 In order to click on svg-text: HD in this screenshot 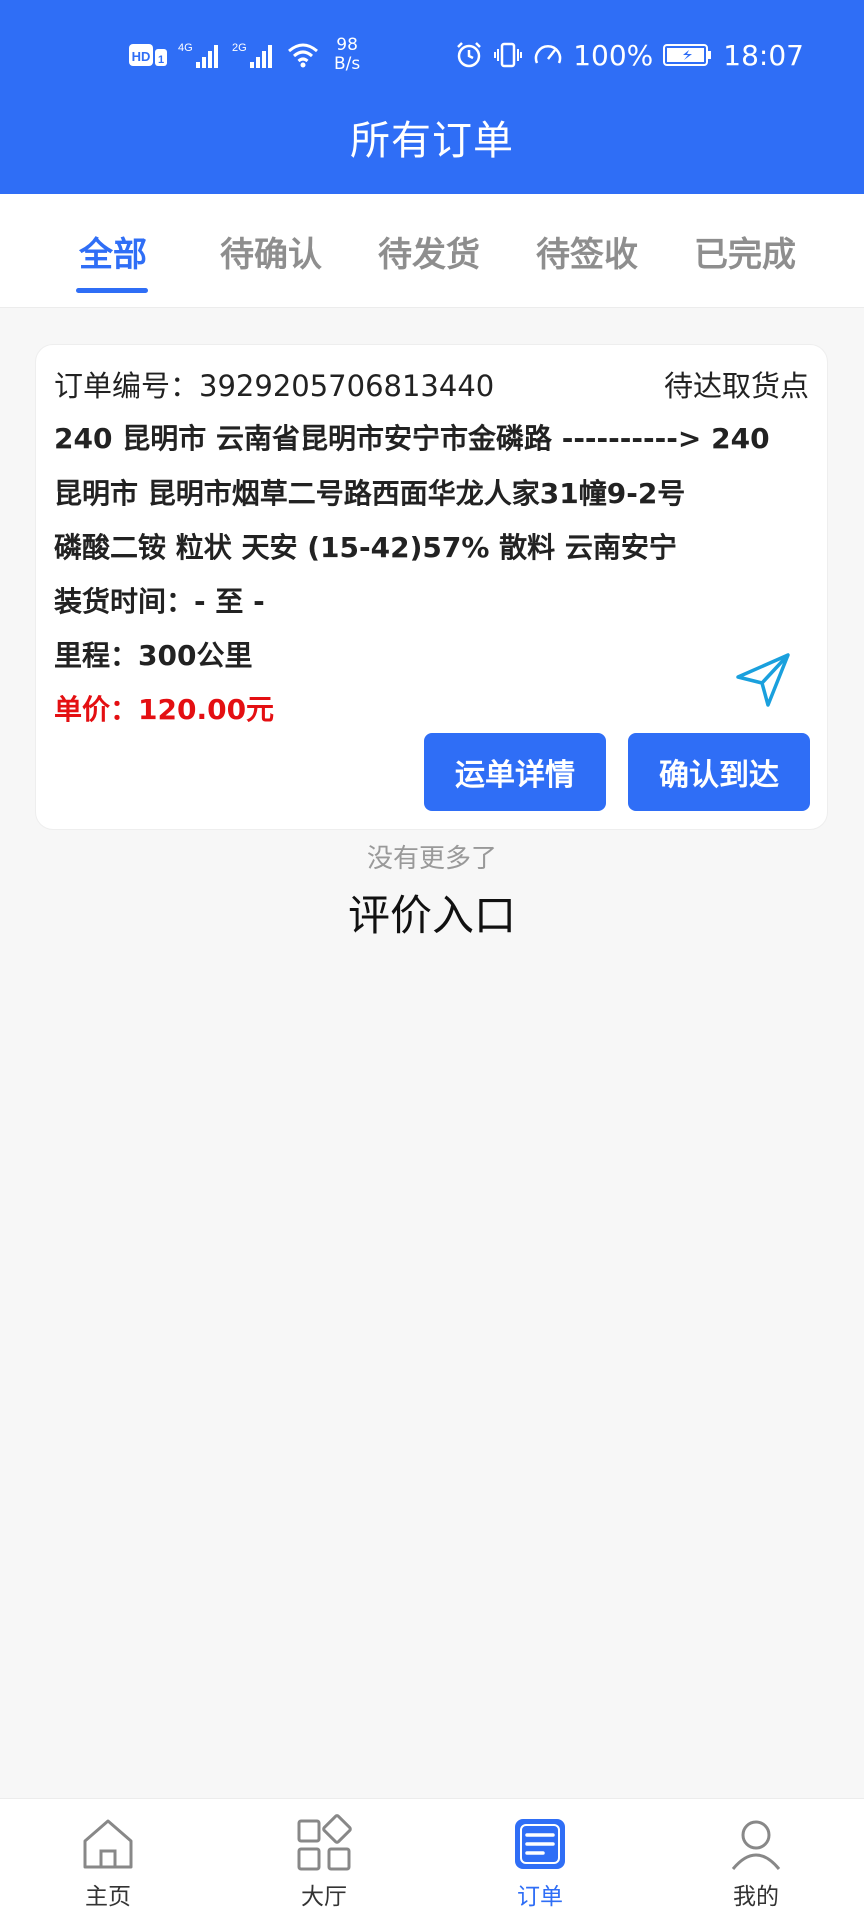, I will do `click(141, 56)`.